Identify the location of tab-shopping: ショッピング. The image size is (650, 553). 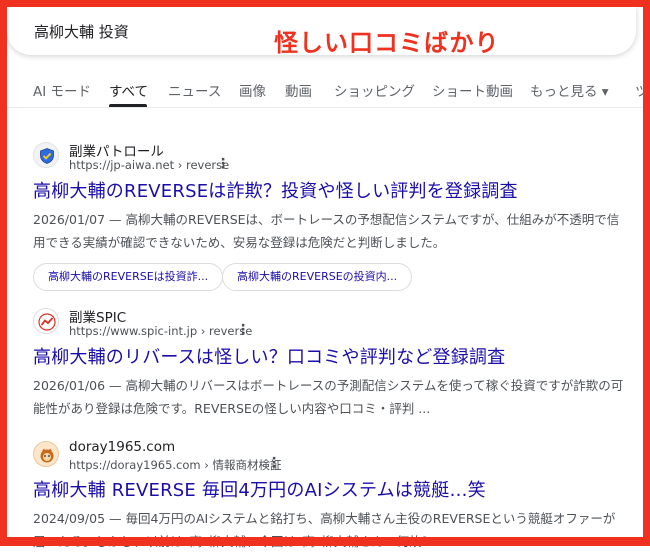
(374, 90).